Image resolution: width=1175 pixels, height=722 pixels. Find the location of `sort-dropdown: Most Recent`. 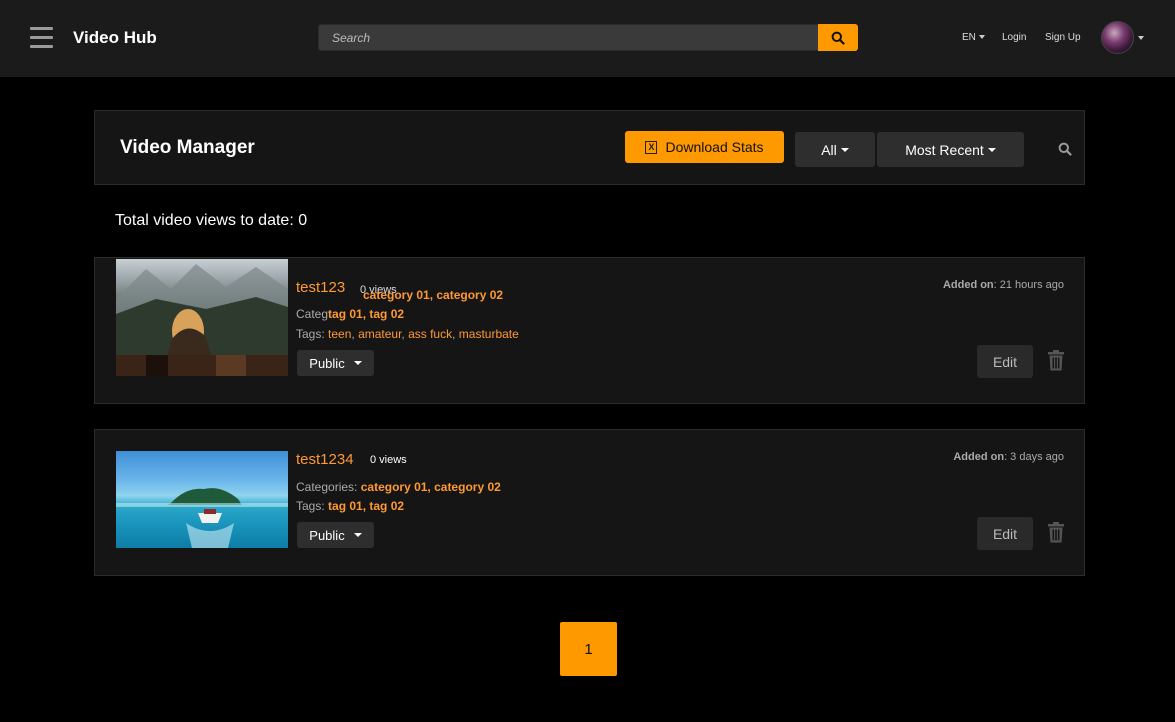

sort-dropdown: Most Recent is located at coordinates (950, 149).